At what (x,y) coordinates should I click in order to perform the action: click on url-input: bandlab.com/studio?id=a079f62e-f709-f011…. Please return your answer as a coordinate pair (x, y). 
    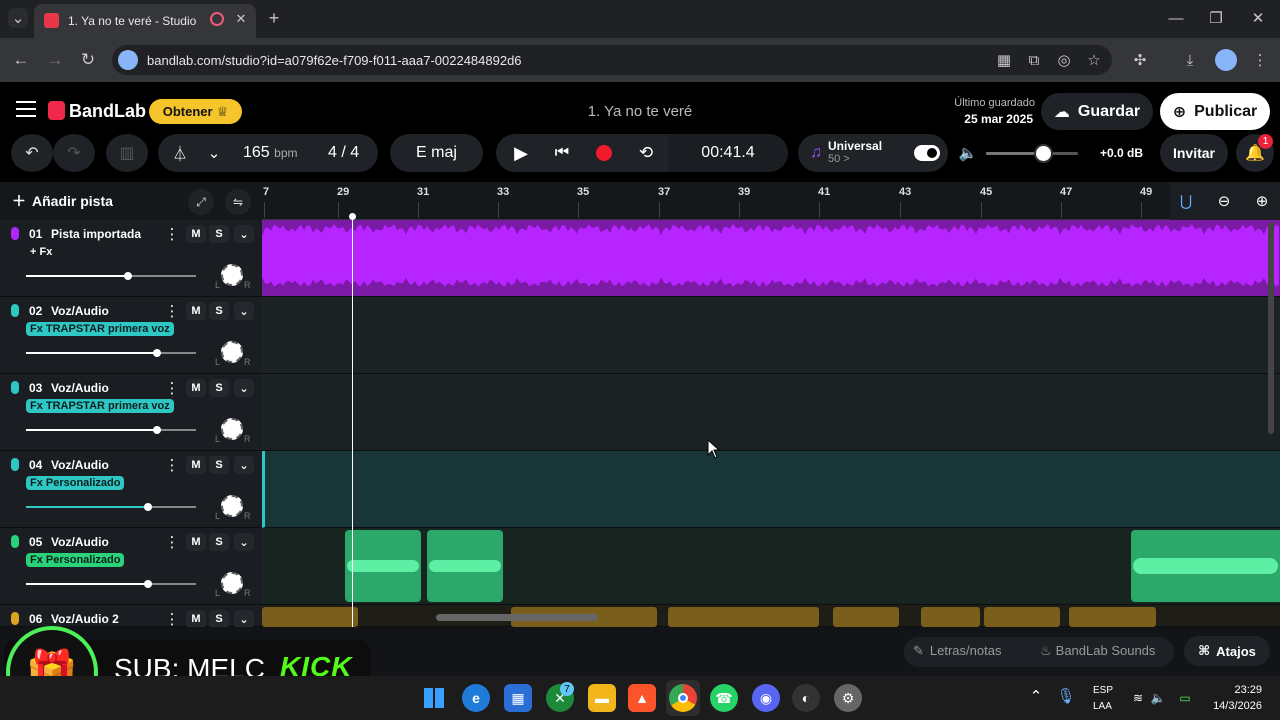
    Looking at the image, I should click on (612, 60).